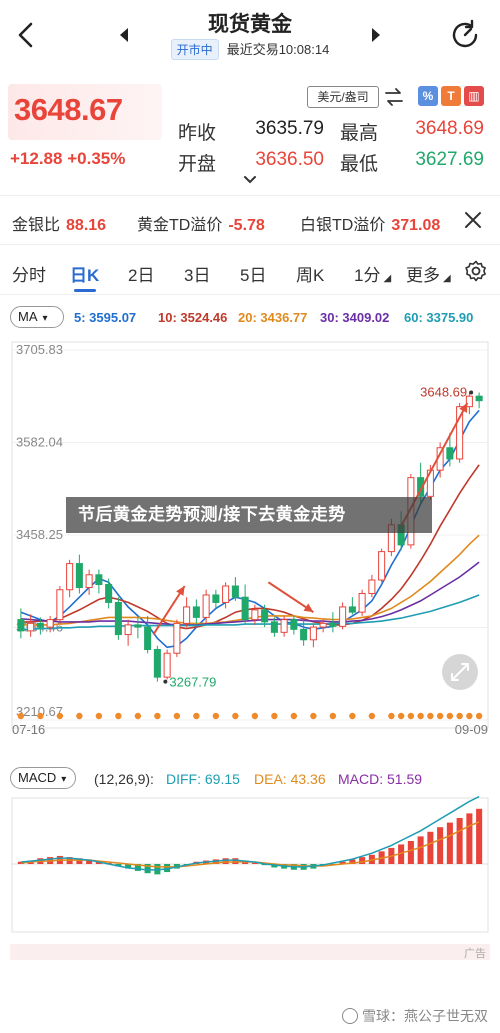  Describe the element at coordinates (428, 273) in the screenshot. I see `tab-more: 更多 ◢` at that location.